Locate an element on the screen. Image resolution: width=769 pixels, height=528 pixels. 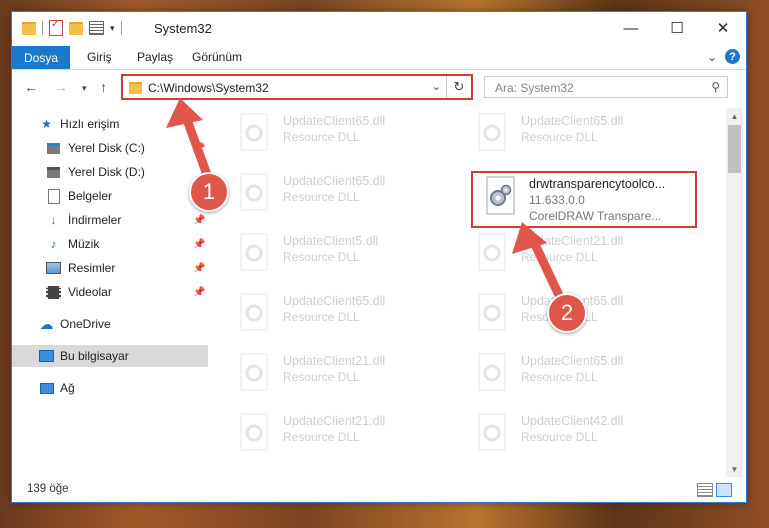
arrow-1-head is located at coordinates (184, 113).